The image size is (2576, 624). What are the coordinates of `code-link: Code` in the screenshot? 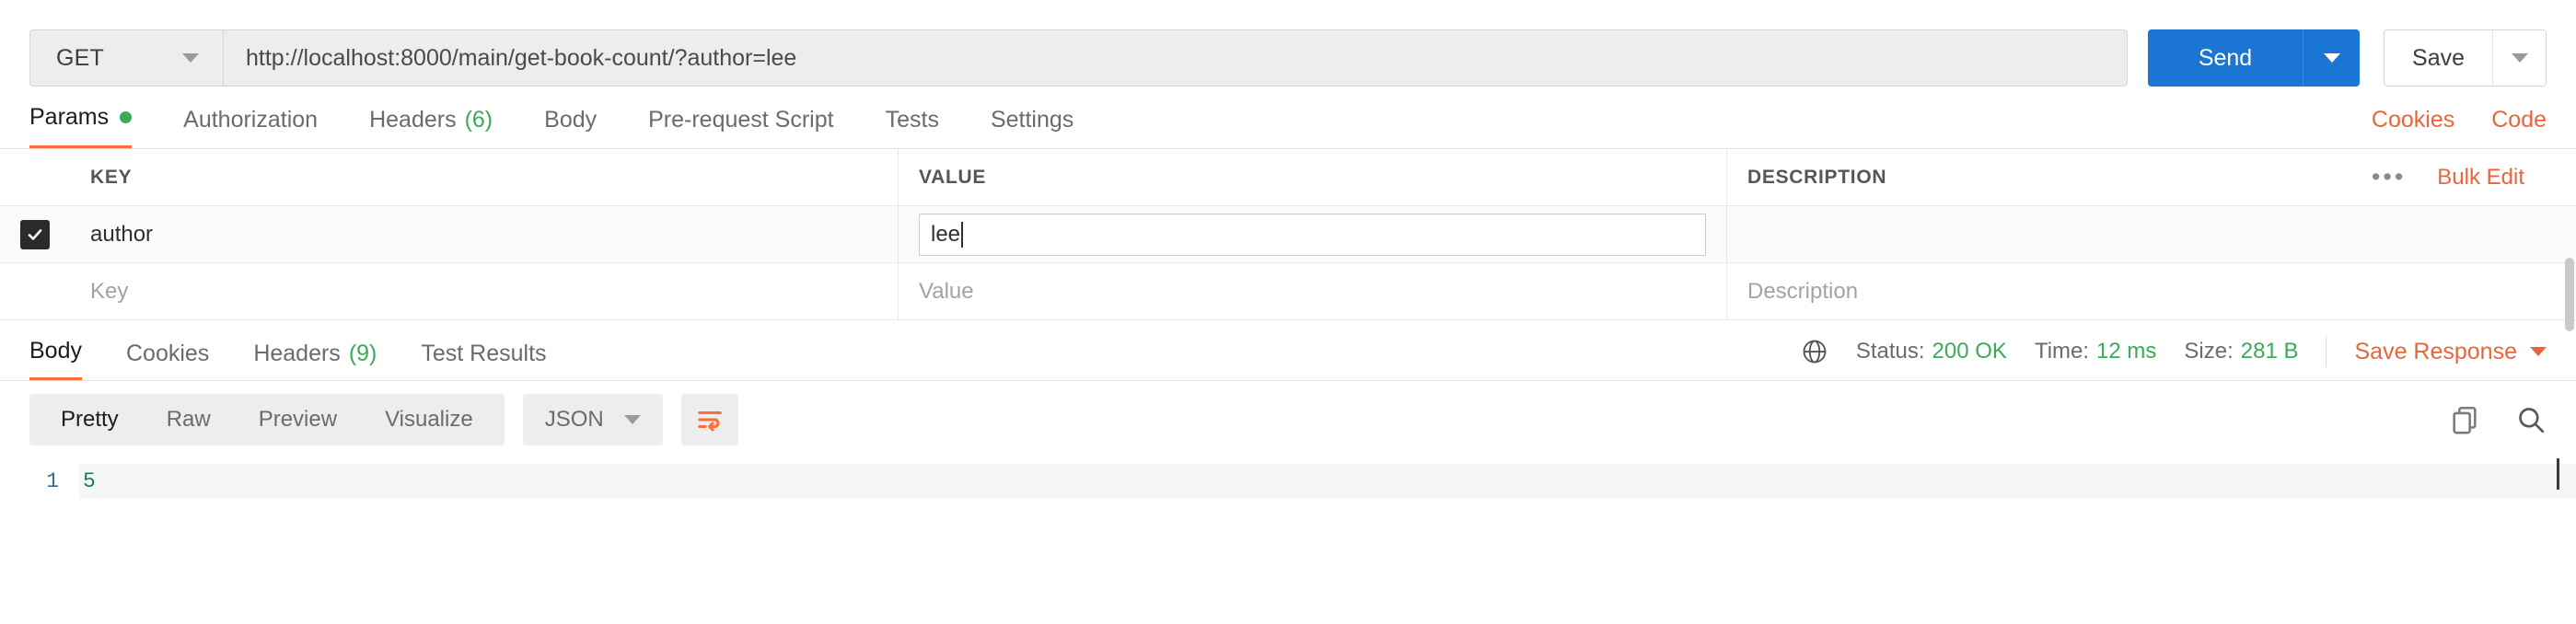 It's located at (2519, 120).